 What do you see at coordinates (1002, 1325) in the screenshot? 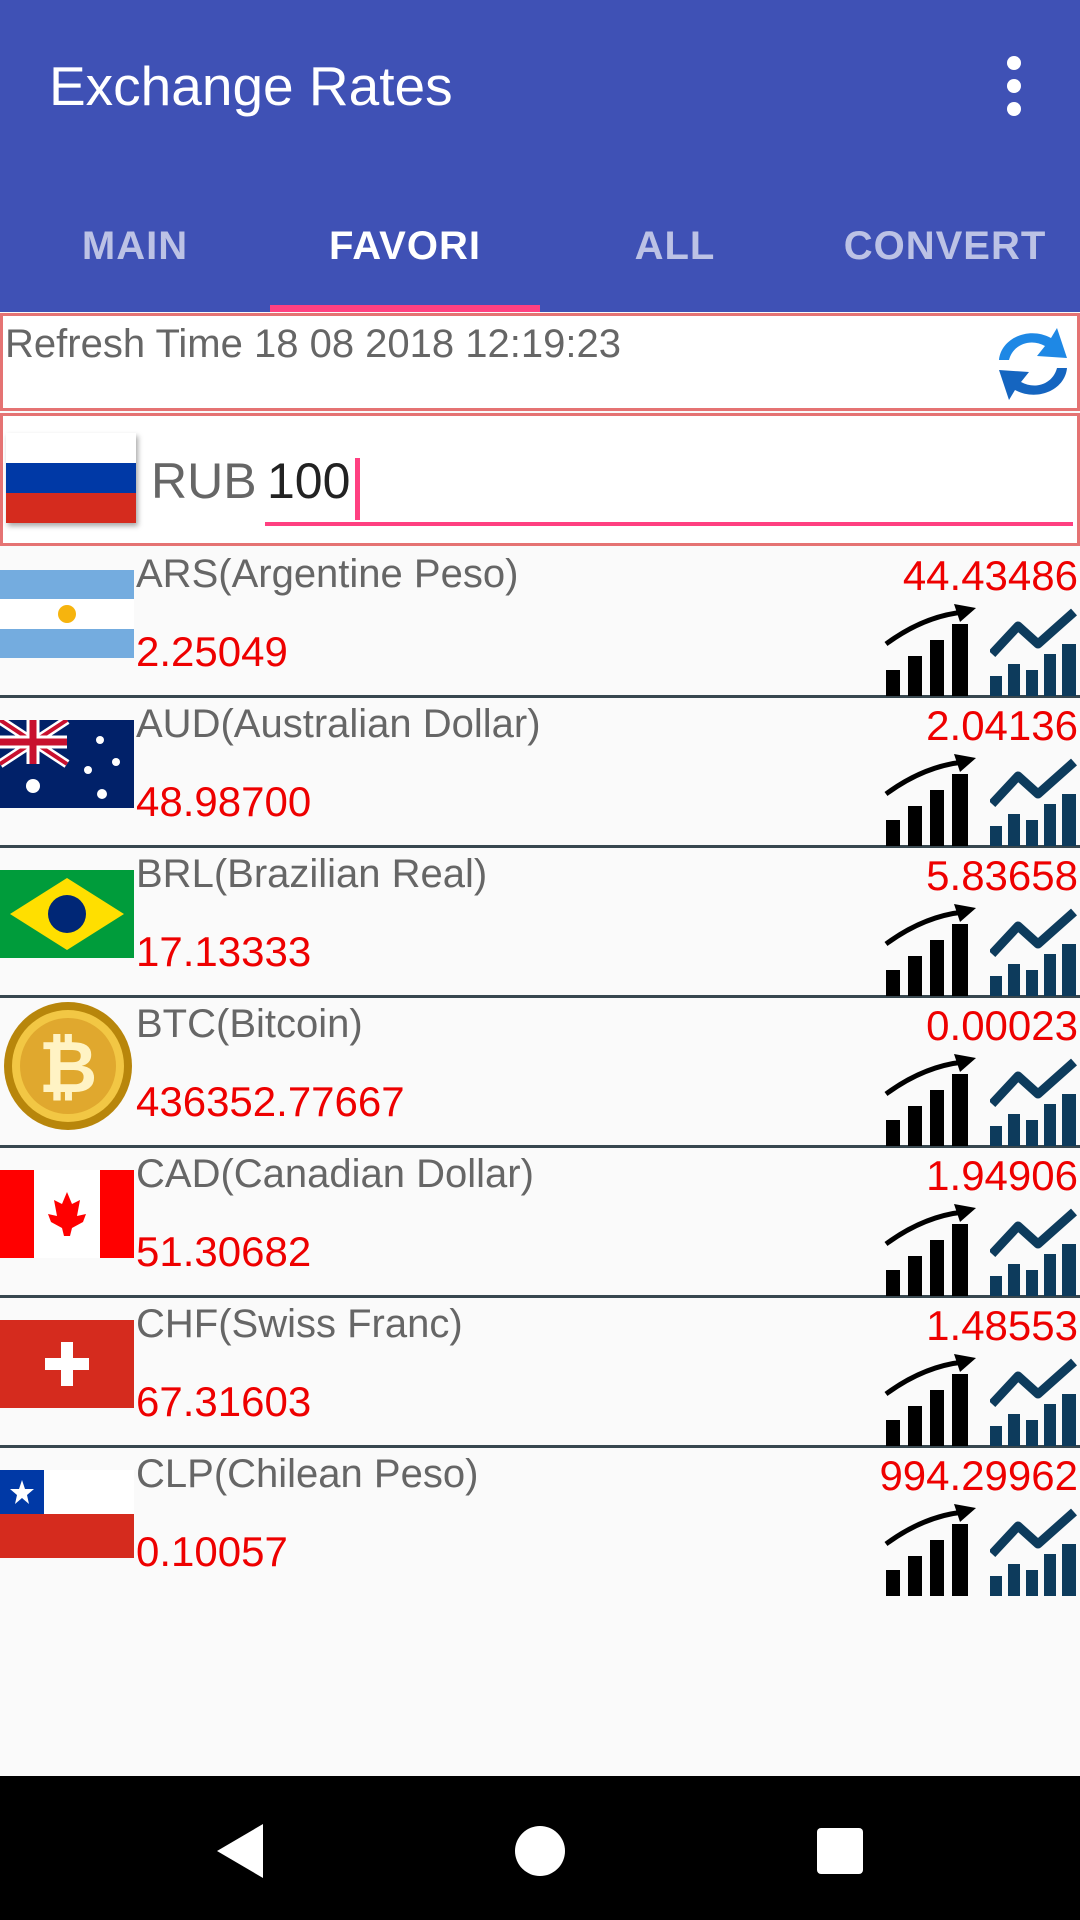
I see `exchange-rate: 1.48553` at bounding box center [1002, 1325].